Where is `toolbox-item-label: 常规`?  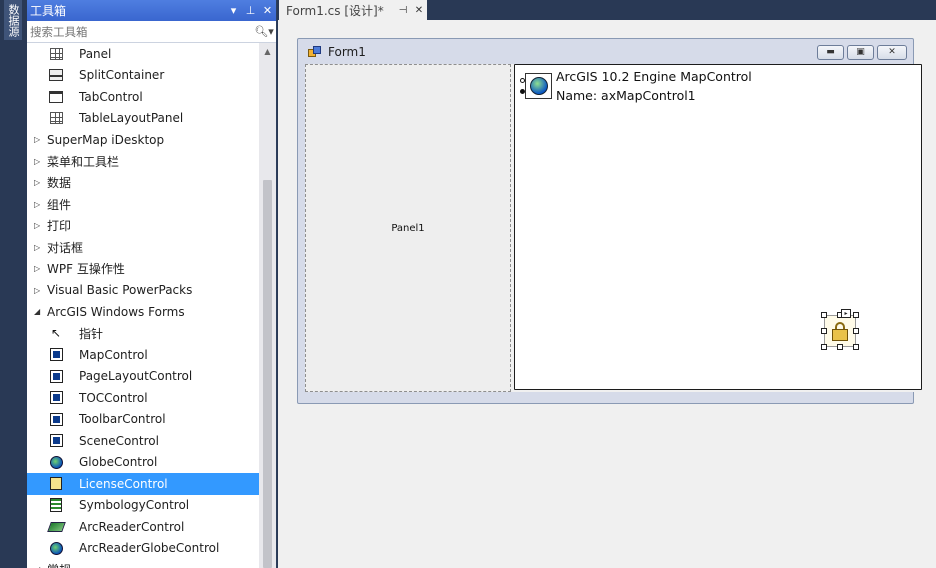
toolbox-item-label: 常规 is located at coordinates (59, 564).